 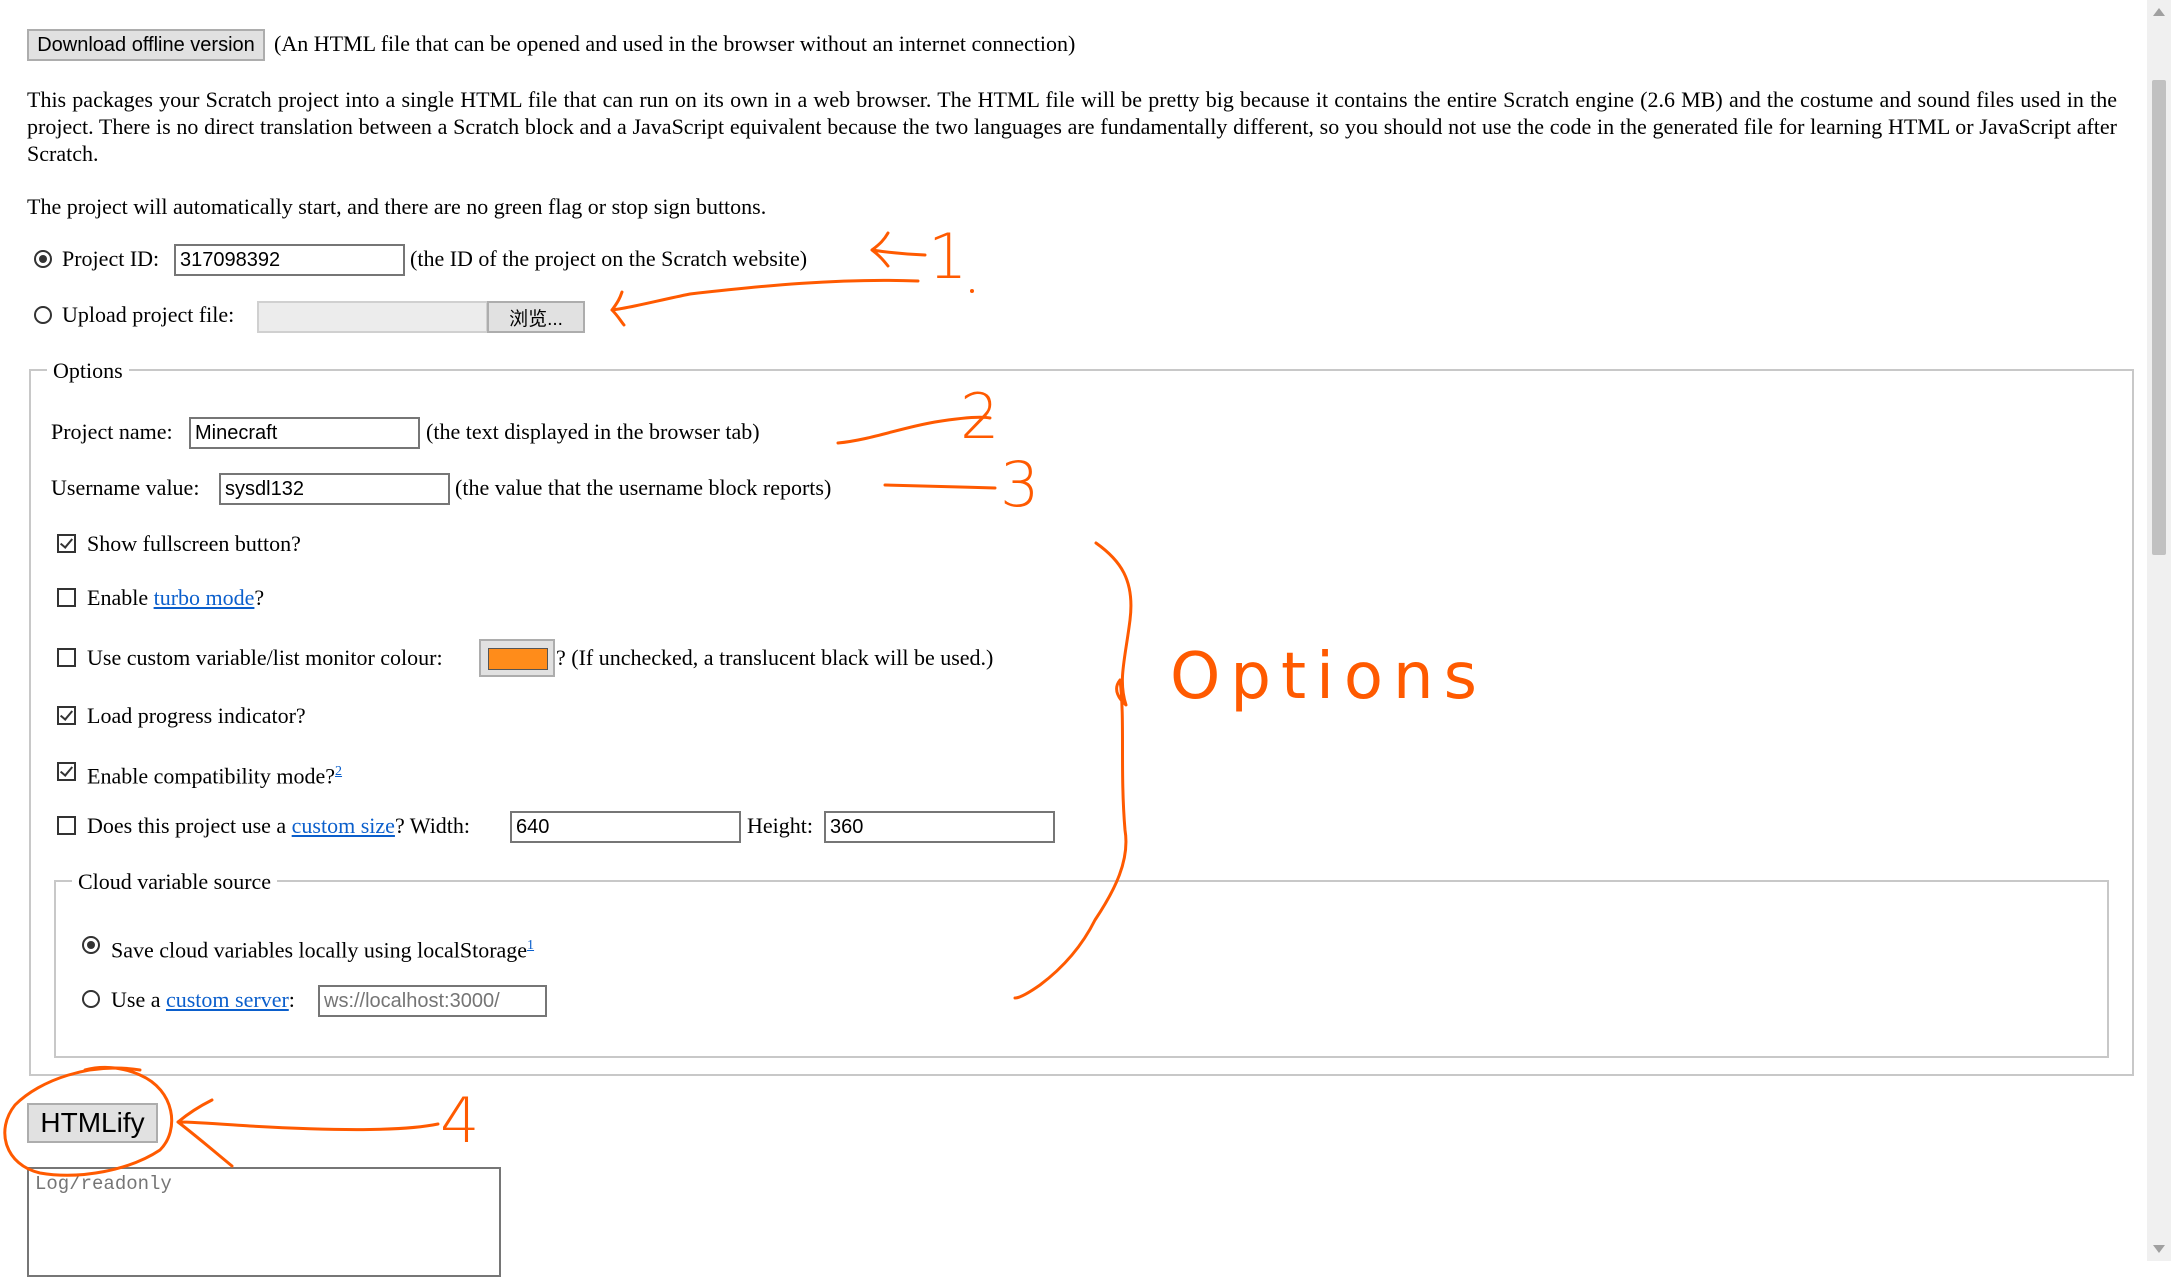 I want to click on compat-text: Enable compatibility mode?, so click(x=211, y=776).